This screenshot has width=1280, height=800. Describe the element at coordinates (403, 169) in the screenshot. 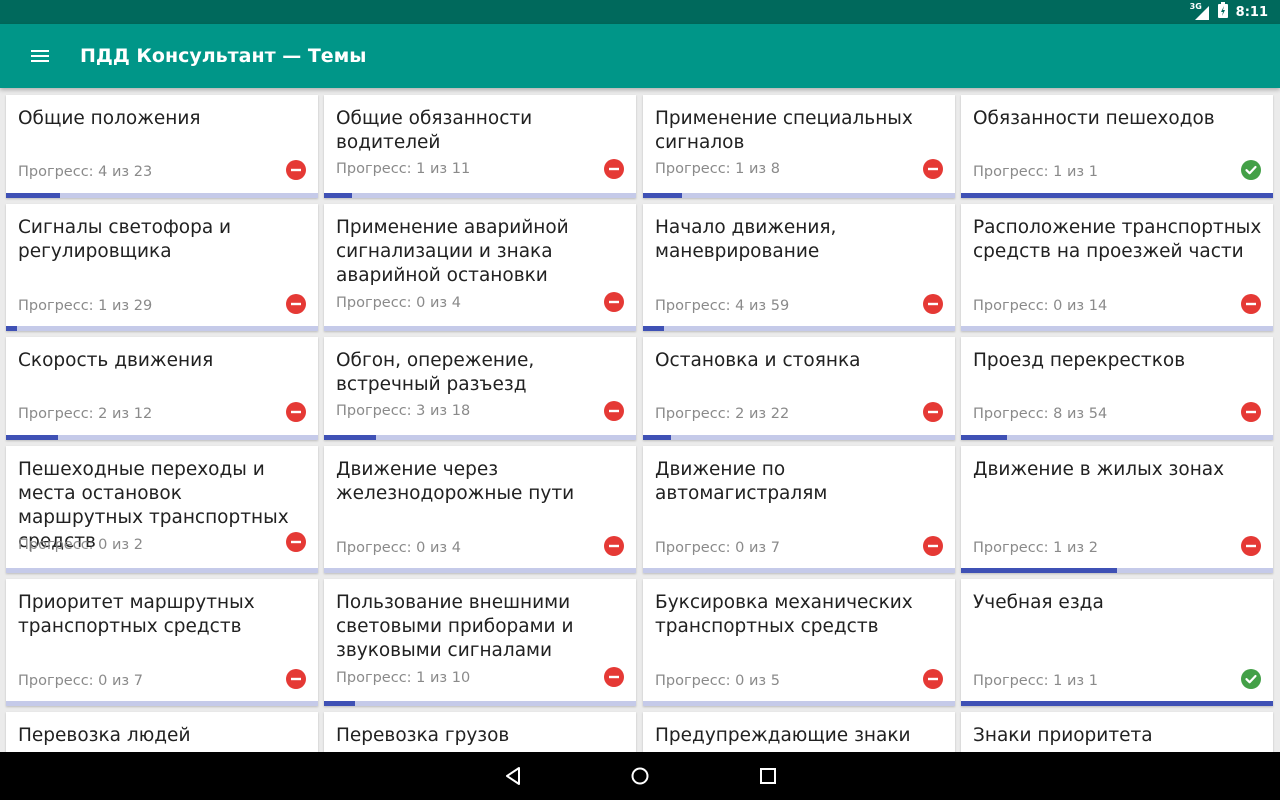

I see `topic-progress-text: Прогресс: 1 из 11` at that location.